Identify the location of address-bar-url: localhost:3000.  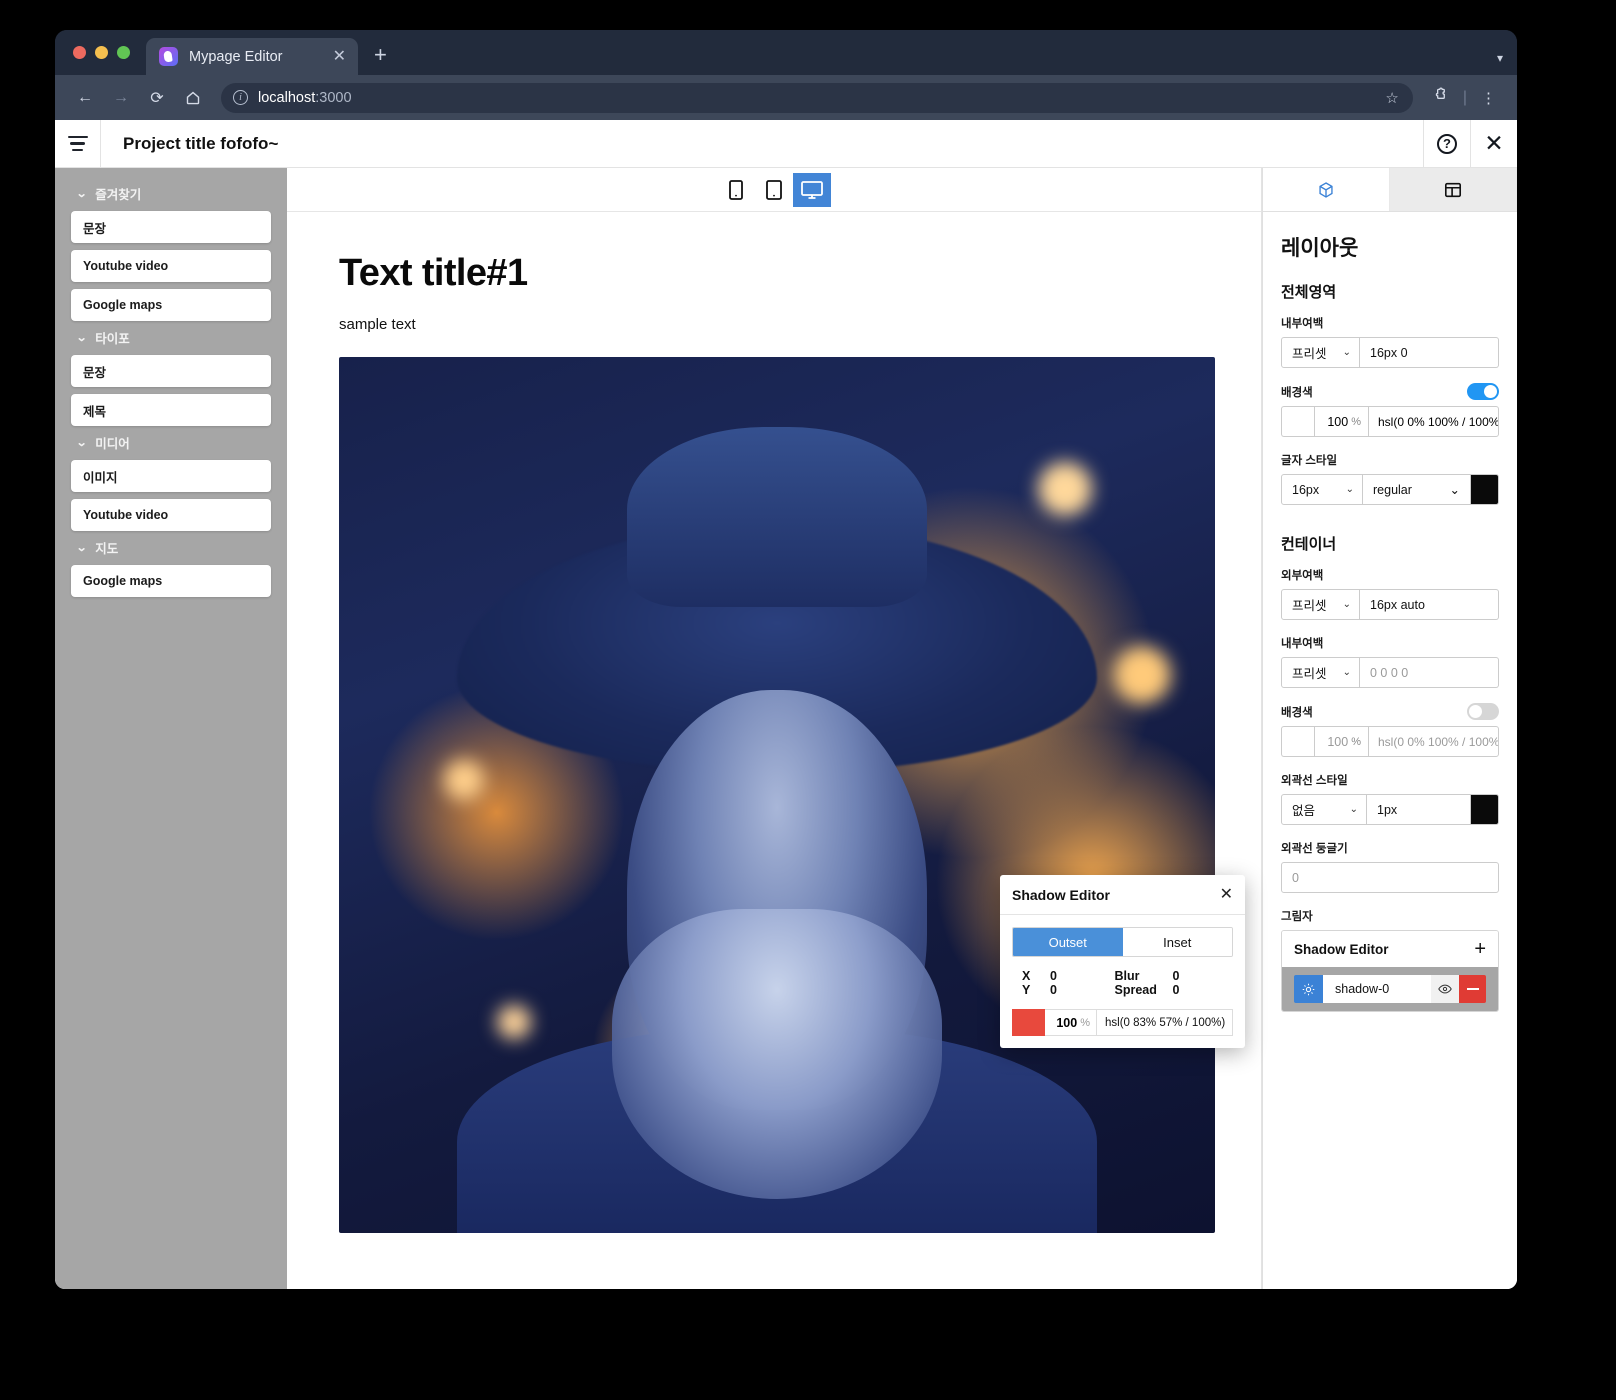
(305, 98).